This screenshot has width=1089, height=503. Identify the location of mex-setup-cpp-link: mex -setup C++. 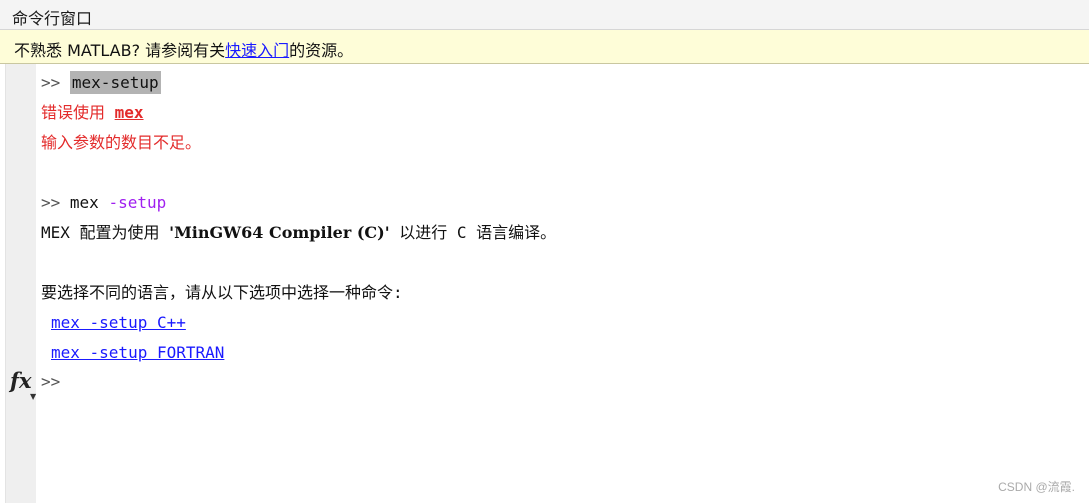
(118, 322).